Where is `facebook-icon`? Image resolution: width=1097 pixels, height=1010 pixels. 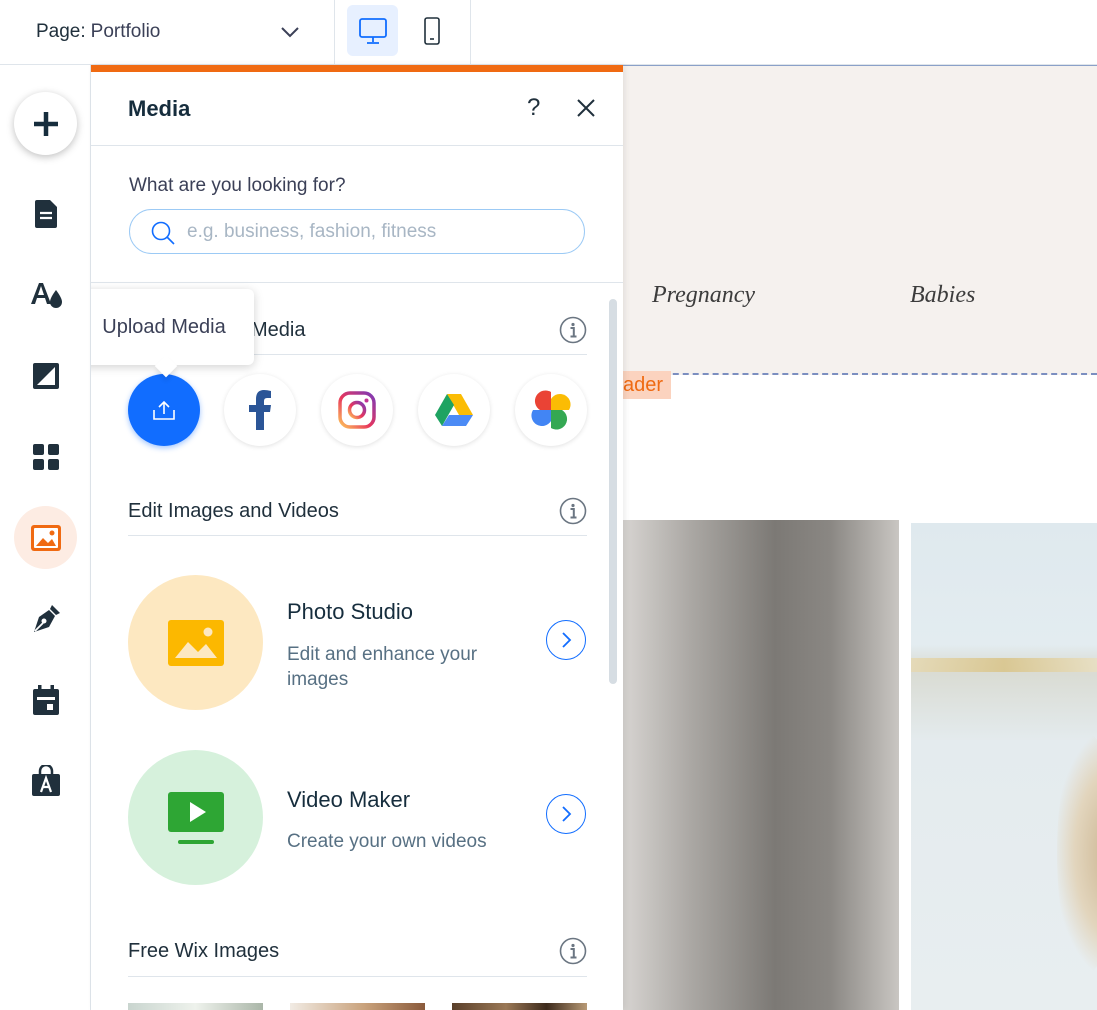
facebook-icon is located at coordinates (260, 410).